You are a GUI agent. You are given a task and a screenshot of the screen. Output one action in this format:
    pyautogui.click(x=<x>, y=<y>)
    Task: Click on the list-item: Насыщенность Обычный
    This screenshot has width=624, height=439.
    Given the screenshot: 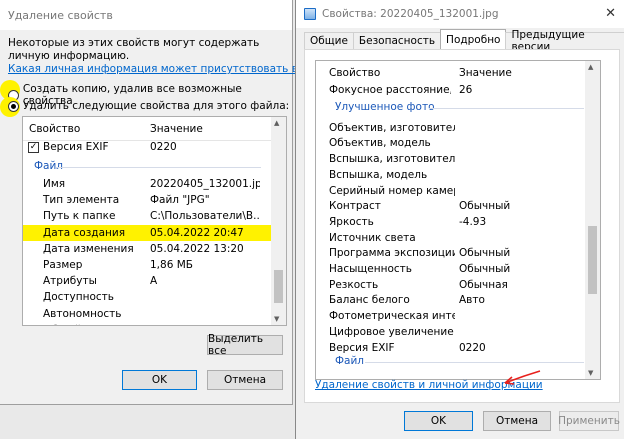 What is the action you would take?
    pyautogui.click(x=451, y=269)
    